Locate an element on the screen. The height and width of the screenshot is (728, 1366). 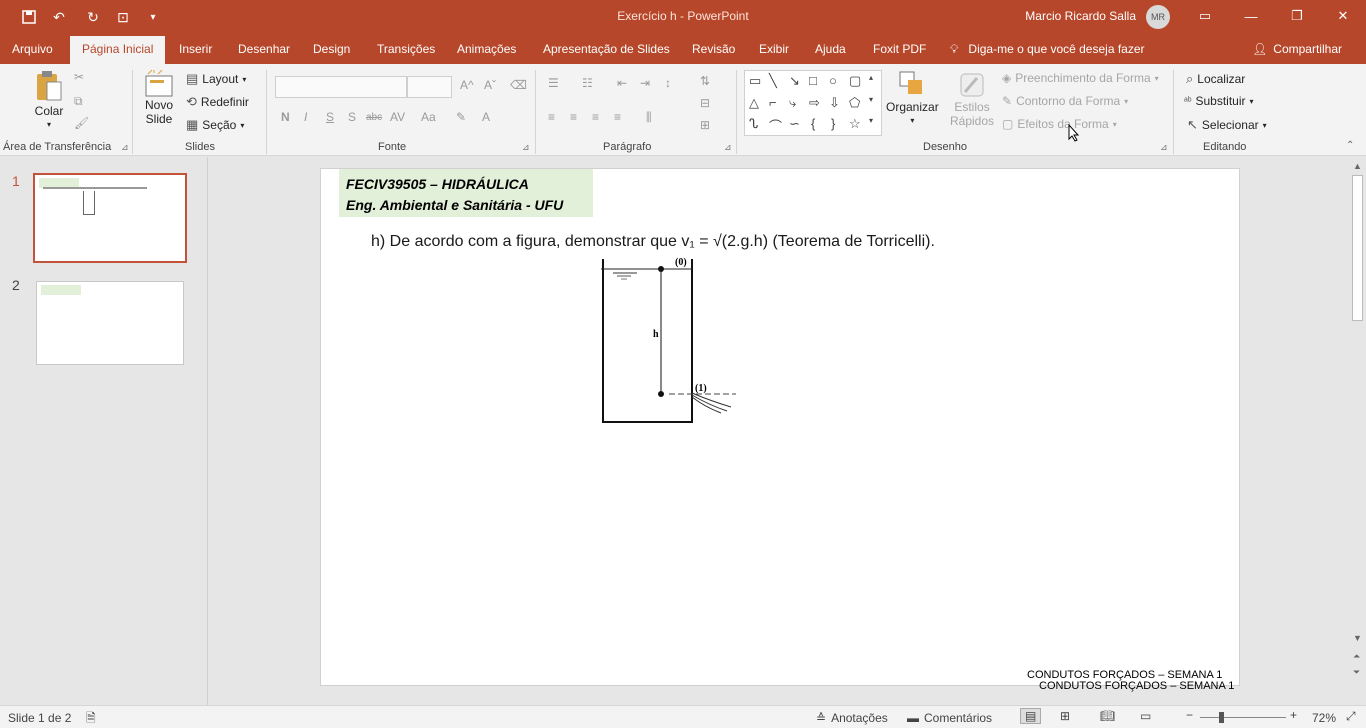
char-spacing-icon: AV is located at coordinates (397, 117).